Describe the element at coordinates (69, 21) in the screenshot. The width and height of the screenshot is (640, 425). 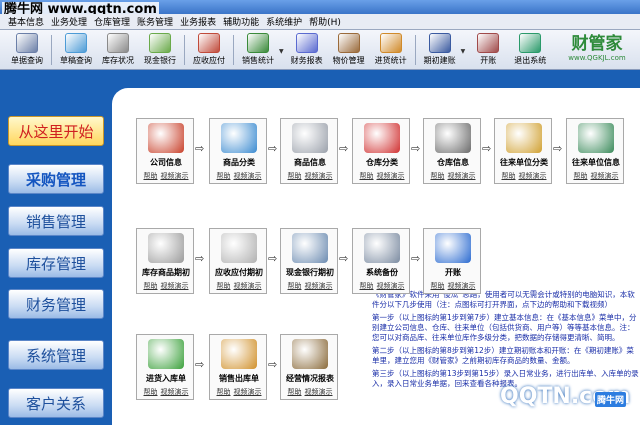
I see `menu-item: 业务处理` at that location.